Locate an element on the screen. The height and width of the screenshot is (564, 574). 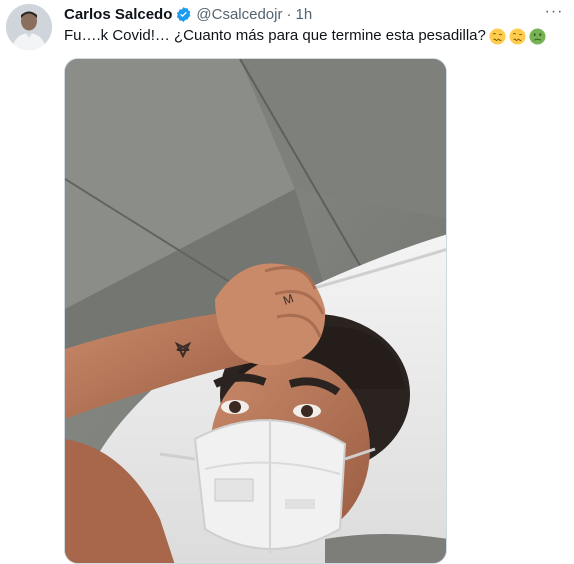
author-name: Carlos Salcedo is located at coordinates (118, 14).